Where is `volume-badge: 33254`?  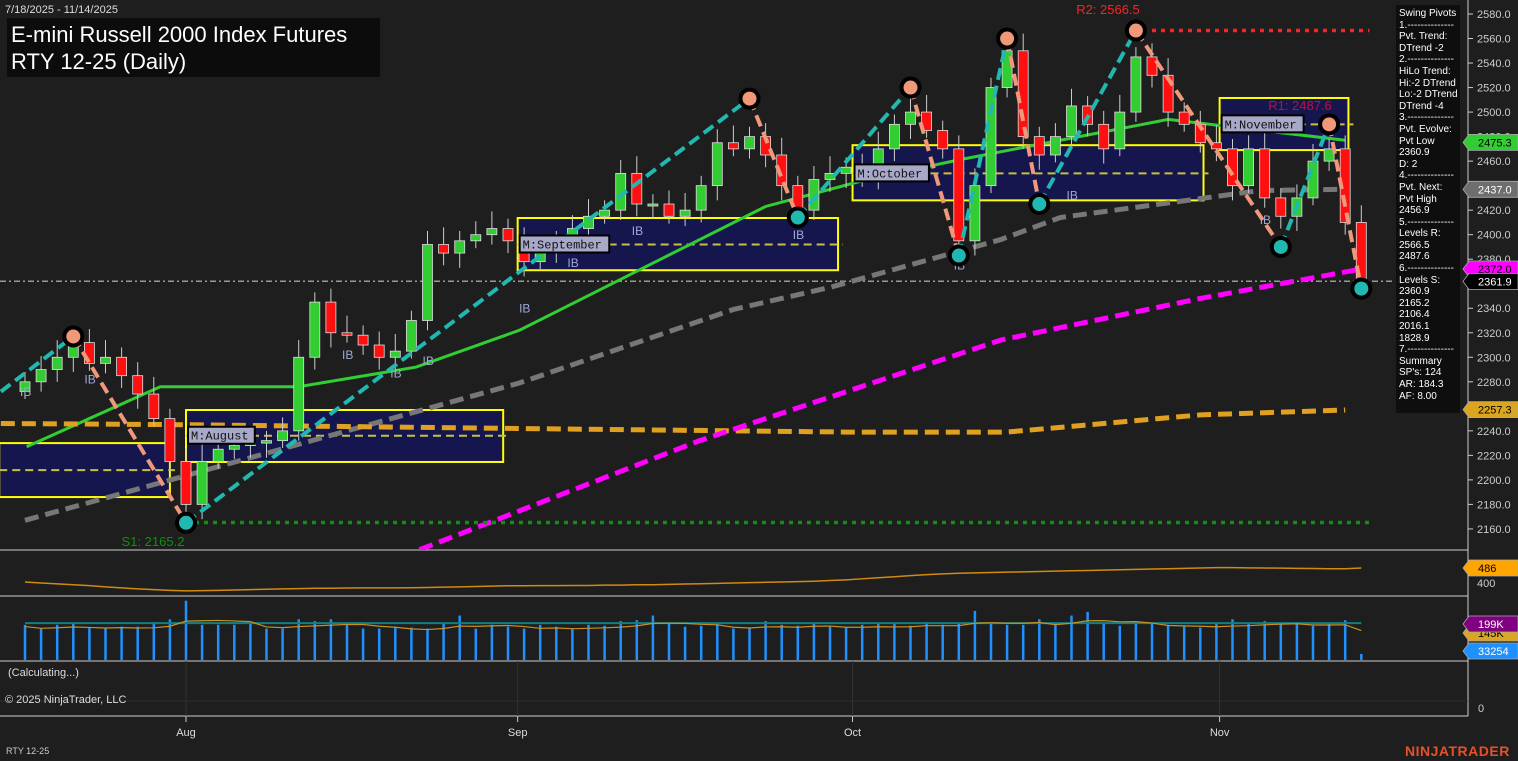
volume-badge: 33254 is located at coordinates (1493, 652).